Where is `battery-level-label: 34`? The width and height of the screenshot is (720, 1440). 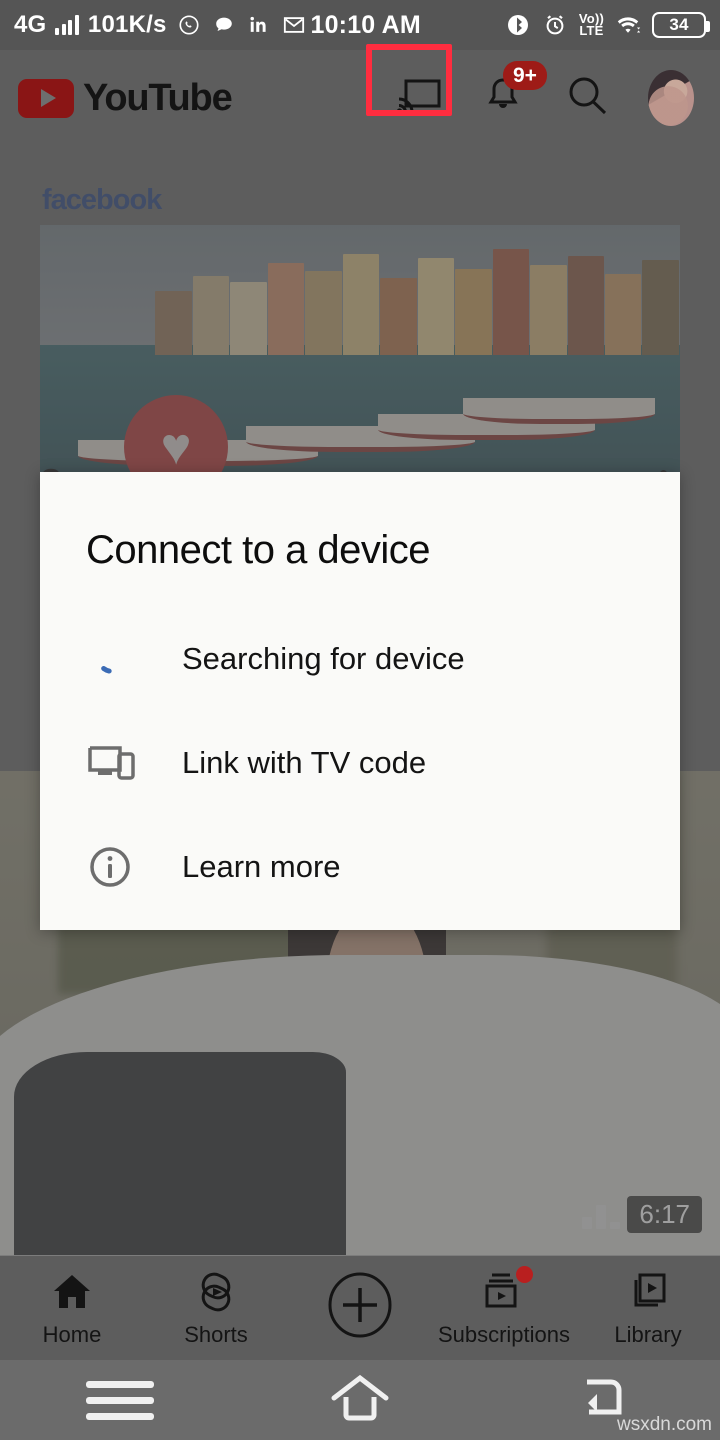 battery-level-label: 34 is located at coordinates (679, 24).